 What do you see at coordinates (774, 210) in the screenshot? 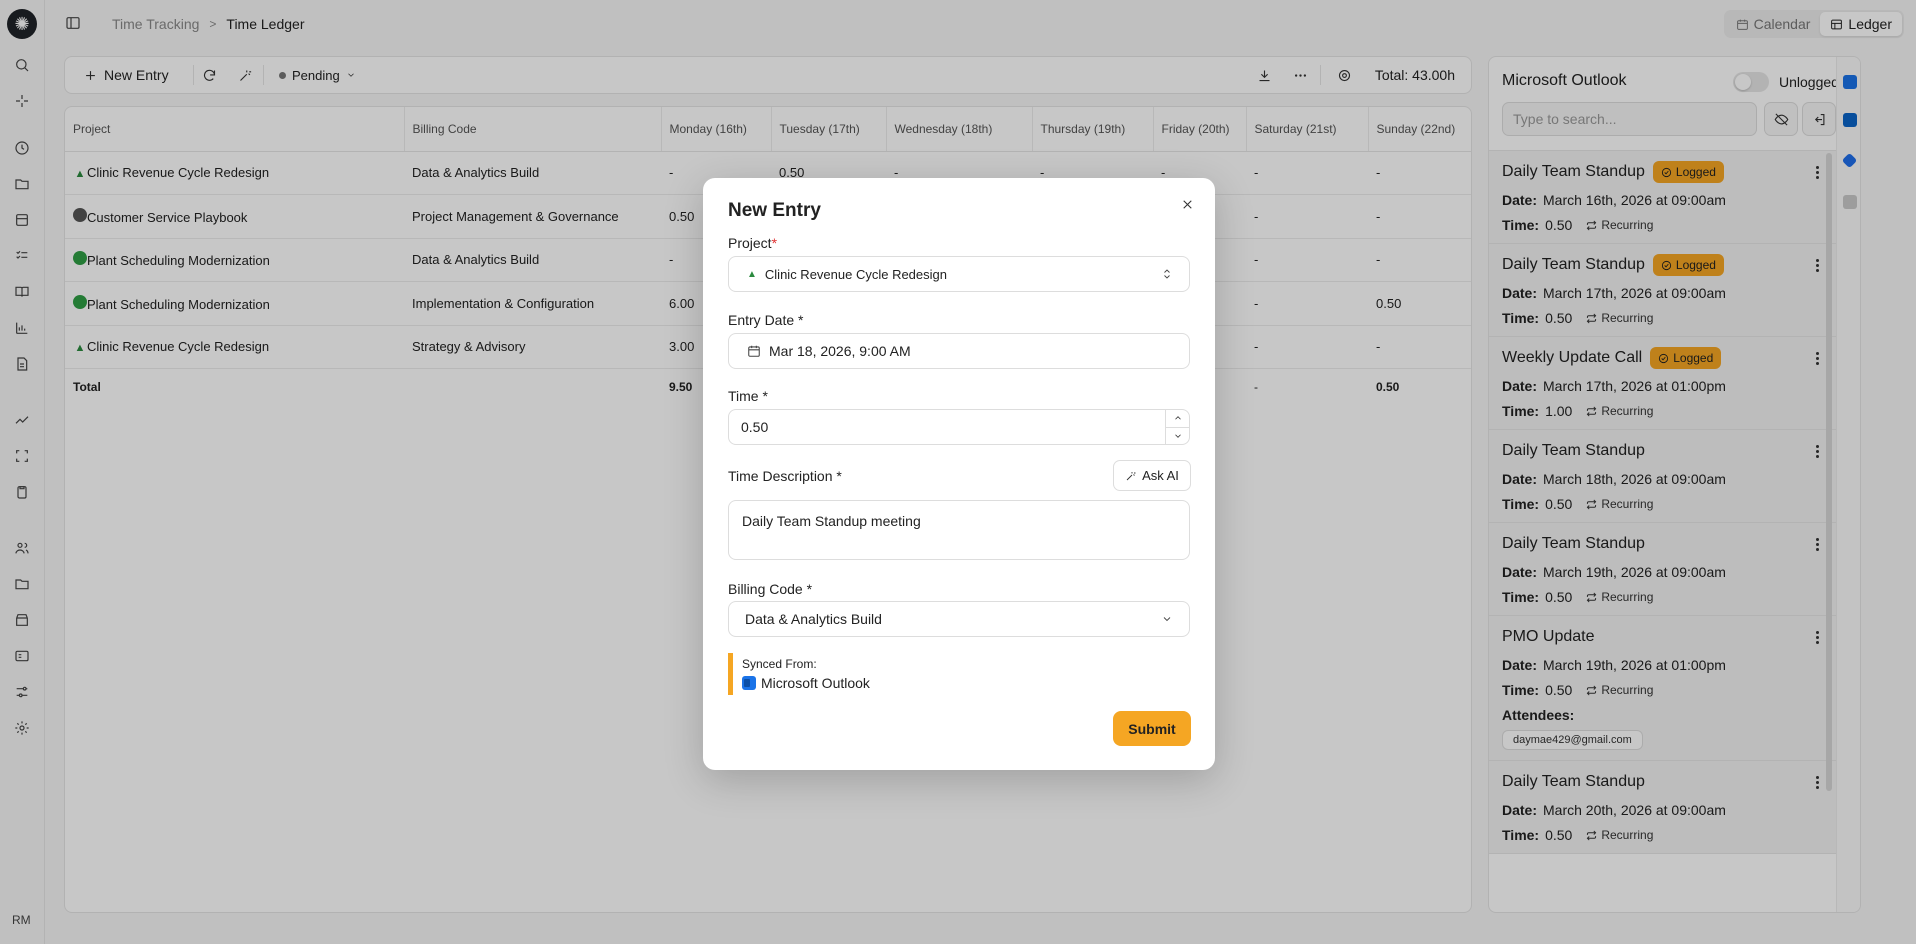
I see `dialog-title: New Entry` at bounding box center [774, 210].